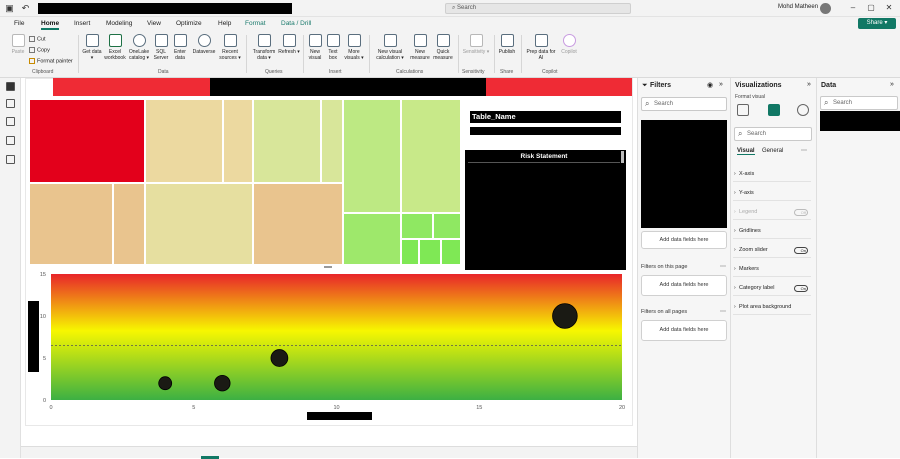 The image size is (900, 459). What do you see at coordinates (10, 103) in the screenshot?
I see `table-view-icon` at bounding box center [10, 103].